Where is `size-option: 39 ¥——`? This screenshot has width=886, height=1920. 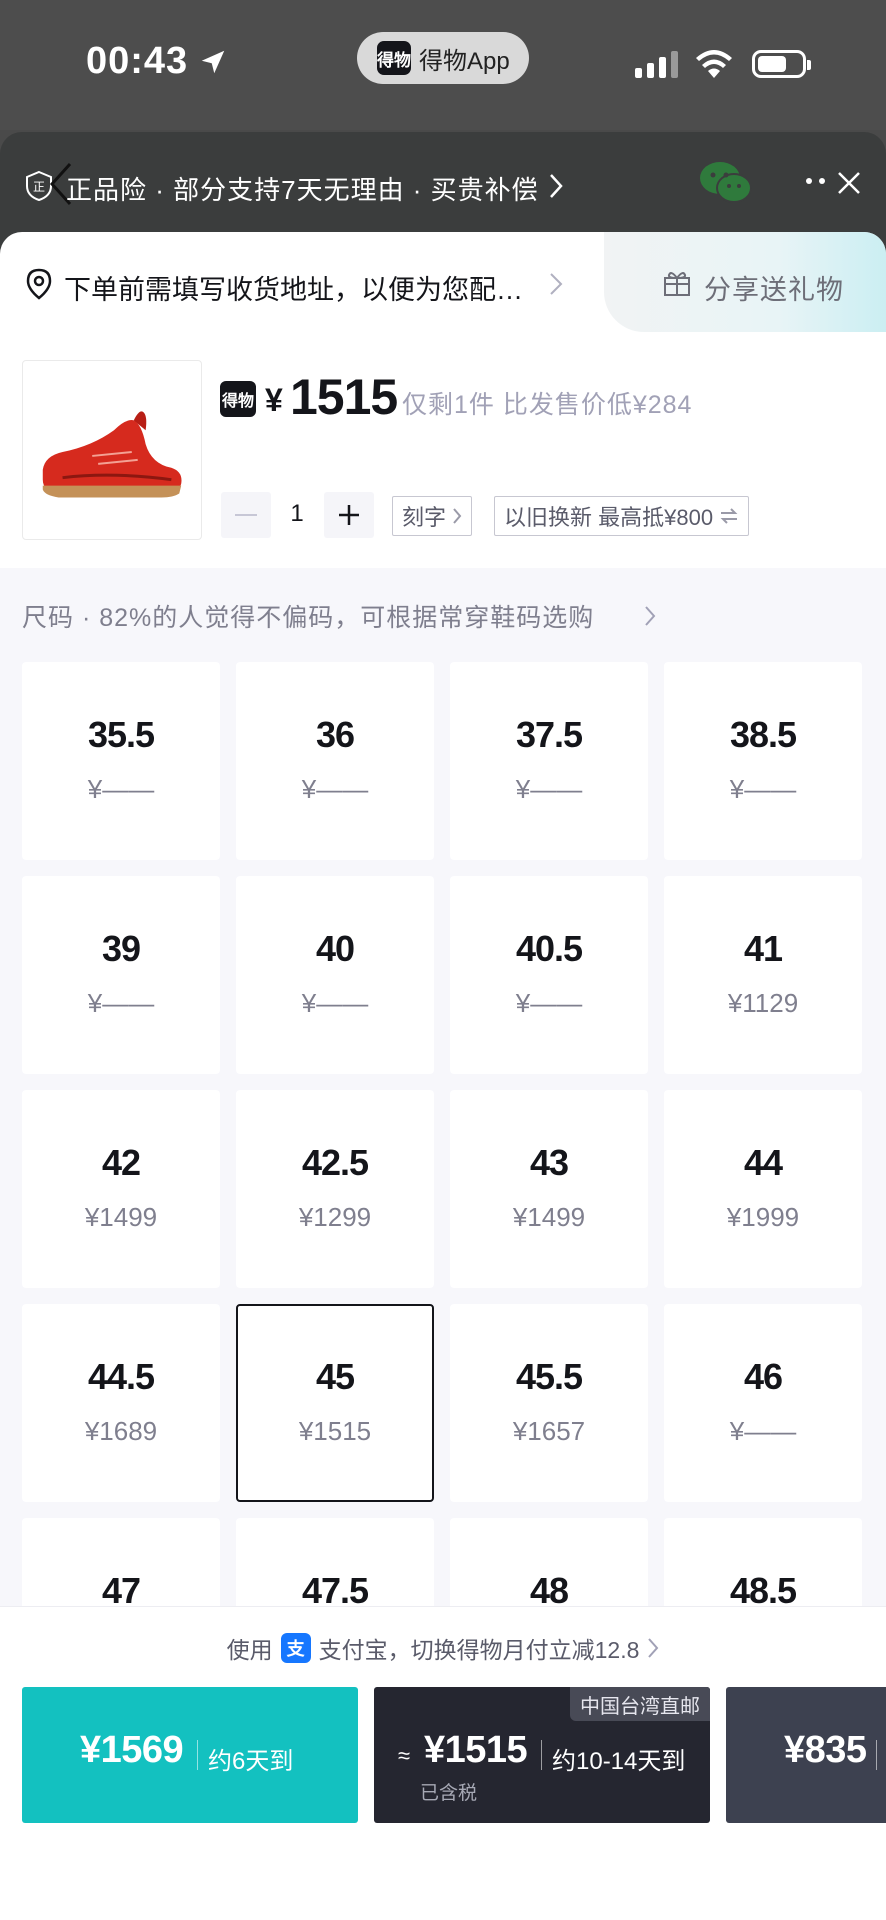 size-option: 39 ¥—— is located at coordinates (121, 975).